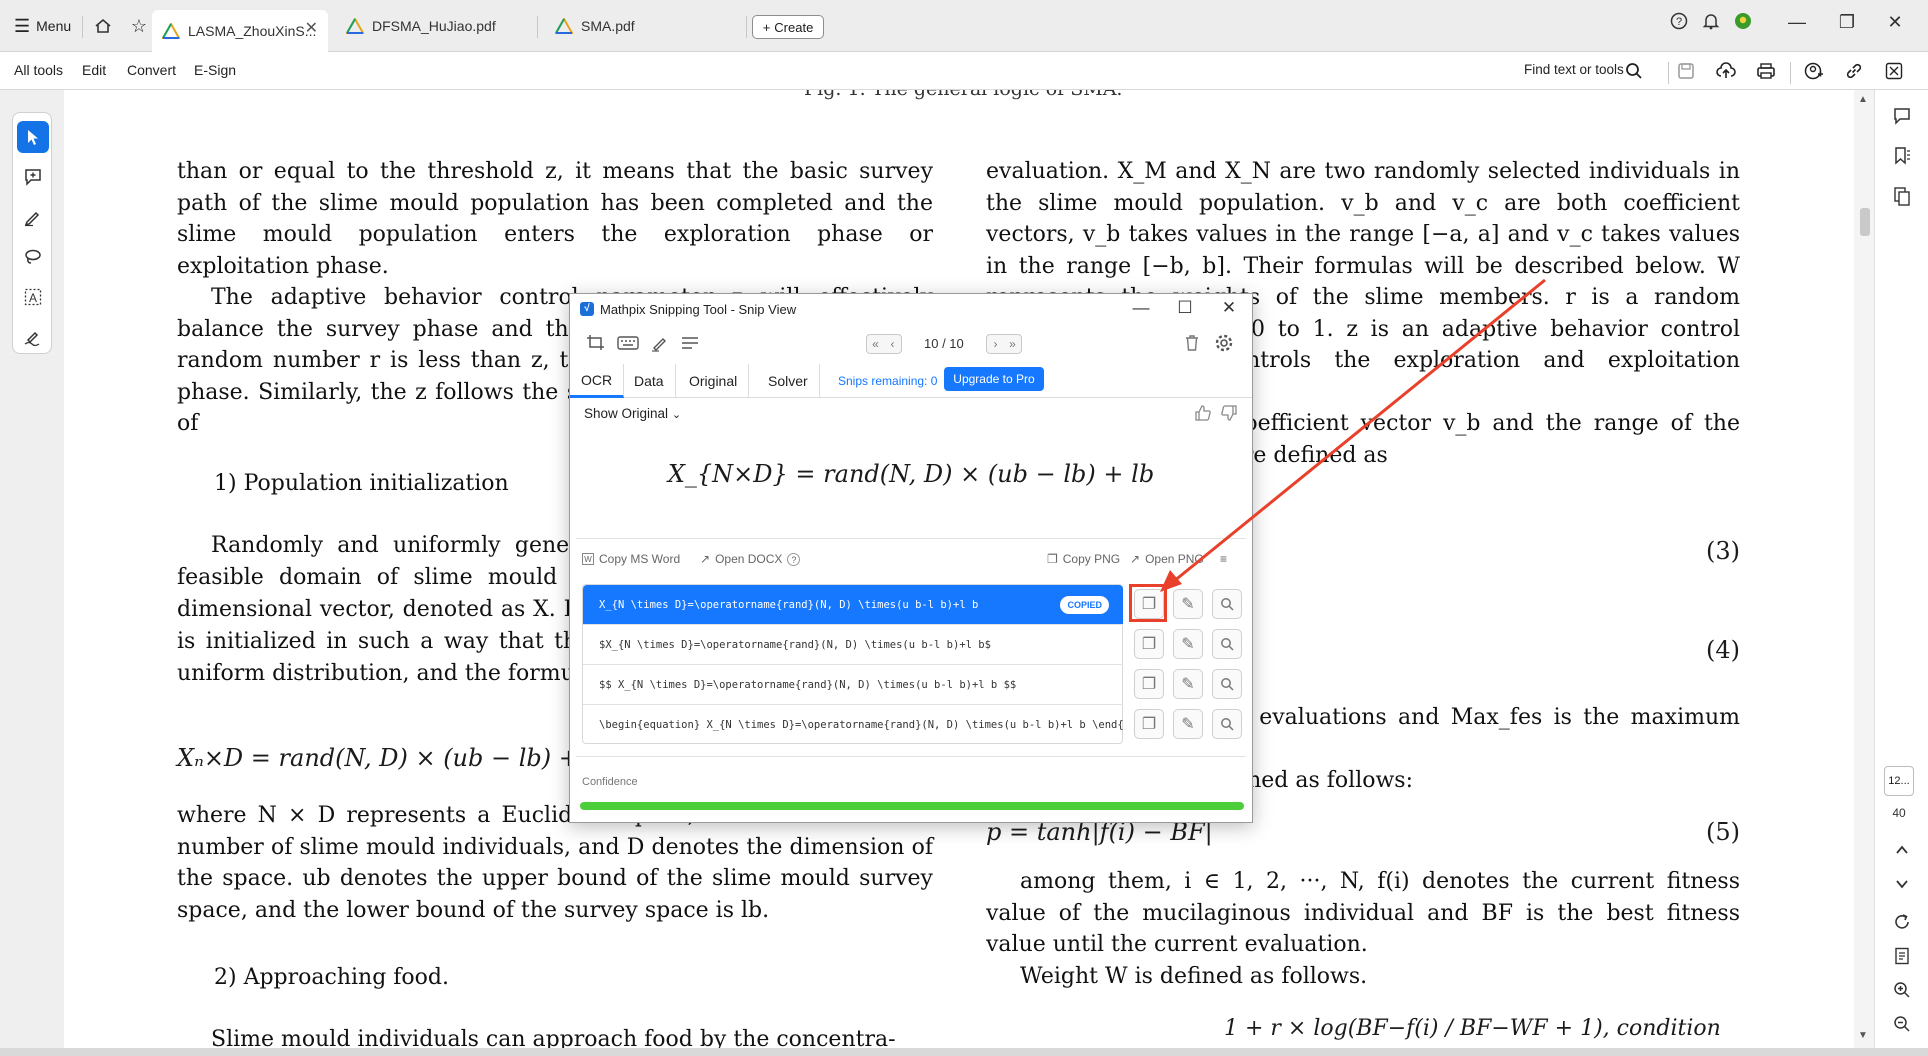  I want to click on settings-gear-icon, so click(1224, 343).